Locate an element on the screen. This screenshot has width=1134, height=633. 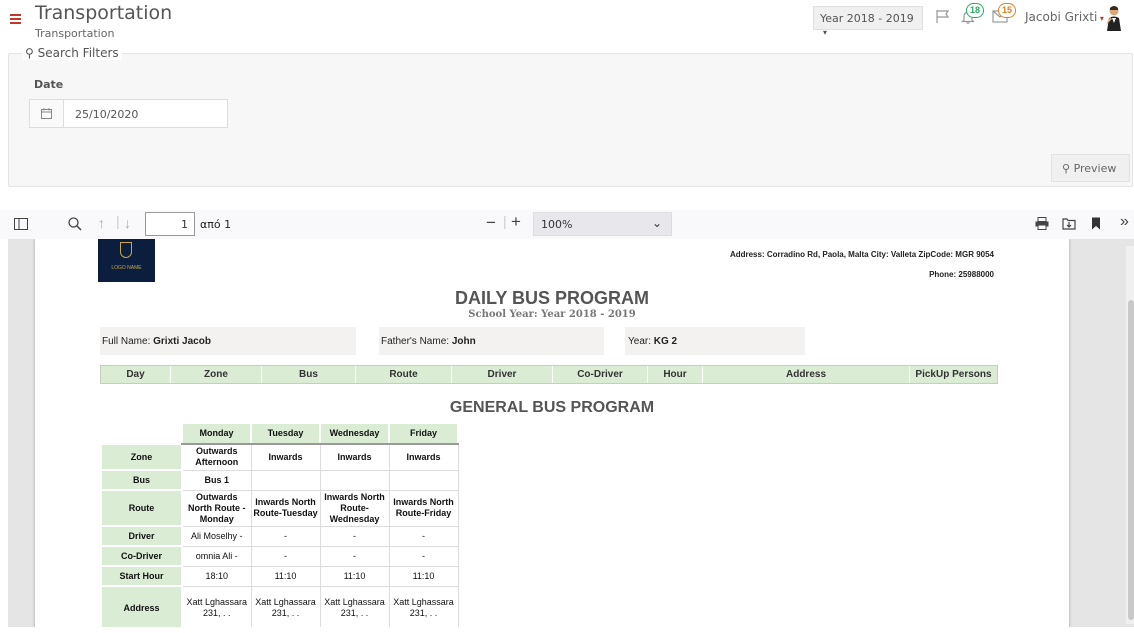
page-count: από 1 is located at coordinates (216, 224).